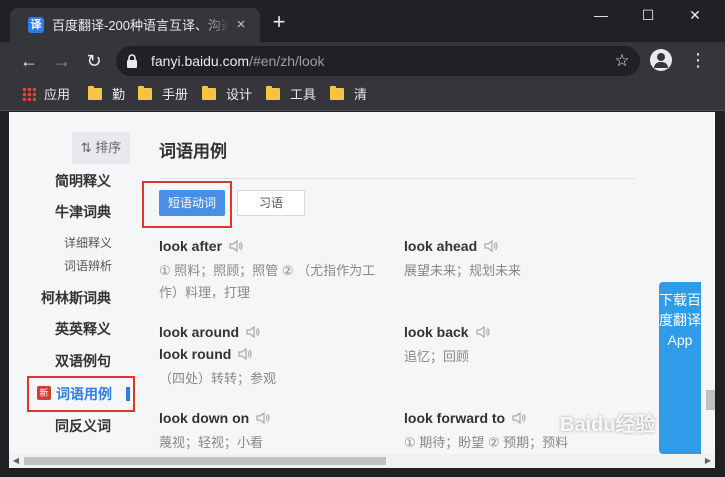  What do you see at coordinates (204, 418) in the screenshot?
I see `entry-word-text: look down on` at bounding box center [204, 418].